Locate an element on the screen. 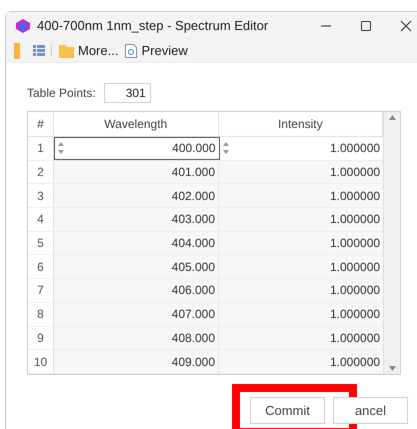 The width and height of the screenshot is (417, 429). dialog-button: Commit is located at coordinates (287, 410).